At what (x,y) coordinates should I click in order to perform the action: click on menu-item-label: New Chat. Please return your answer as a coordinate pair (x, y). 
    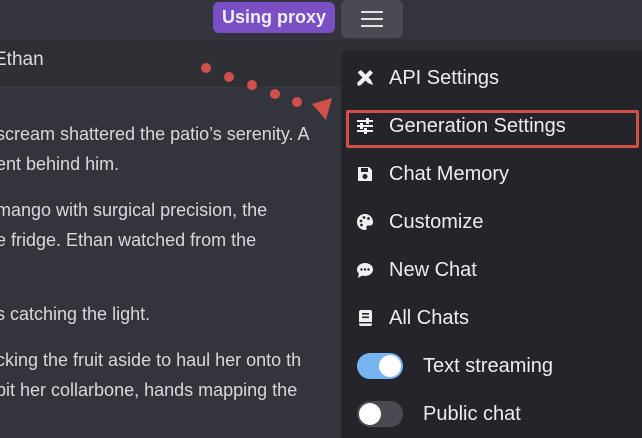
    Looking at the image, I should click on (433, 269).